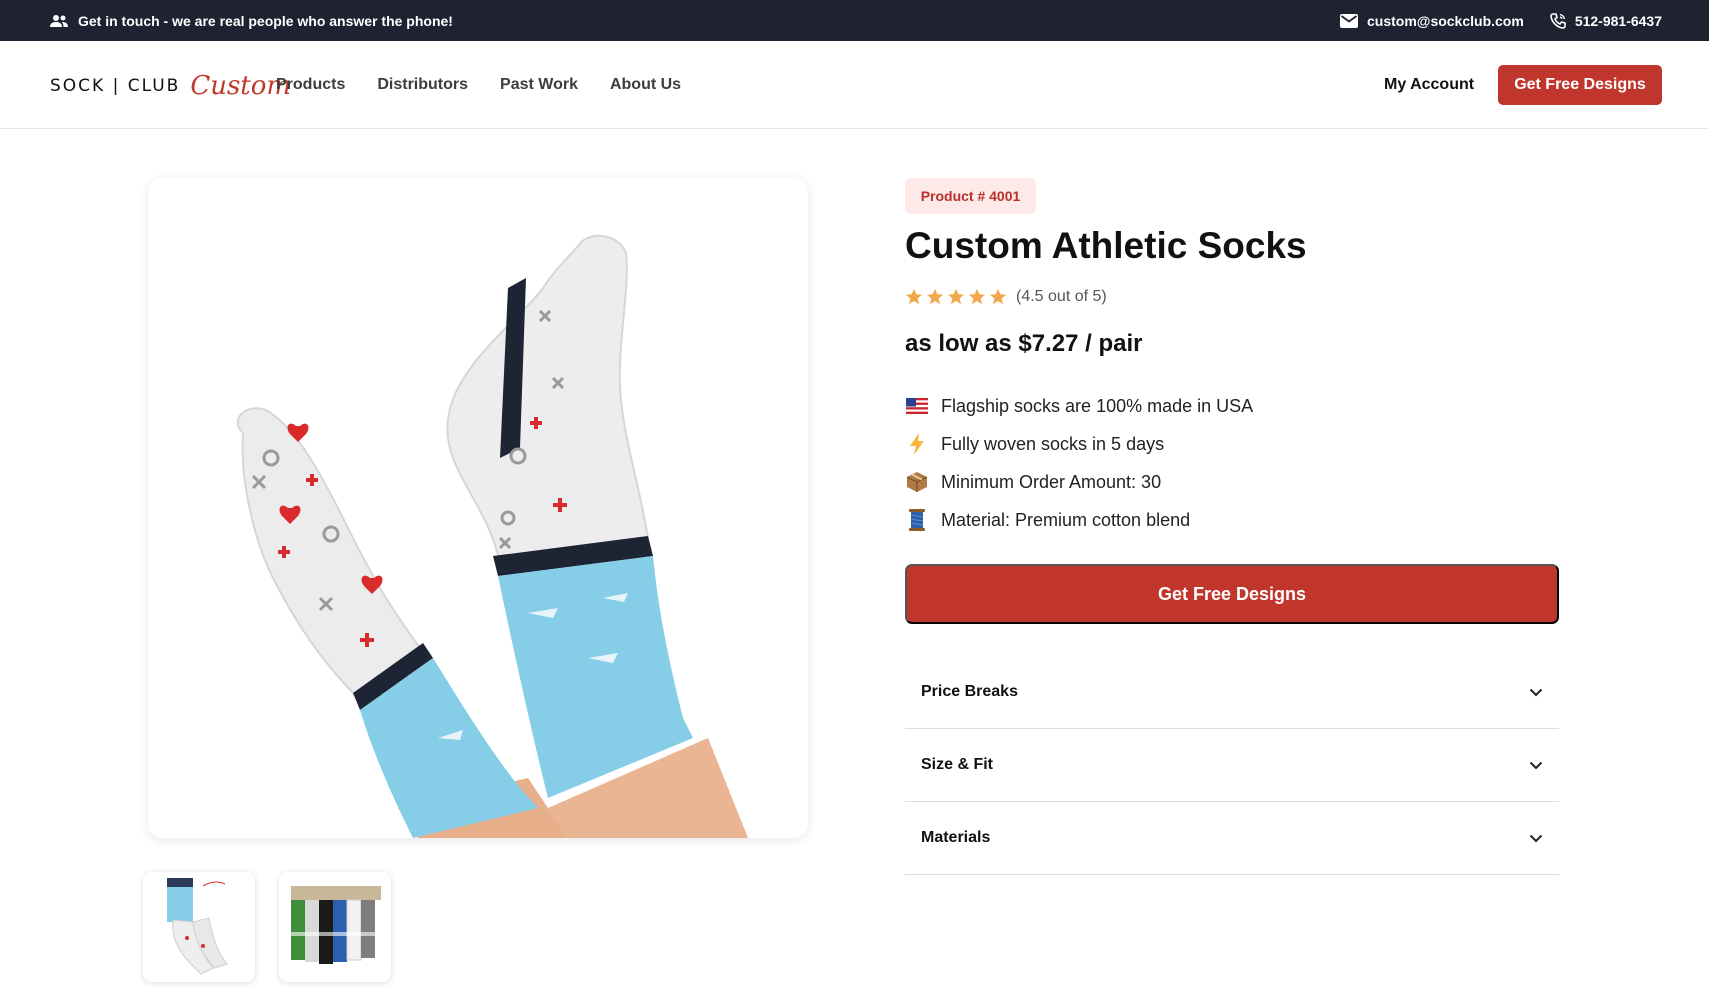 Image resolution: width=1709 pixels, height=990 pixels. Describe the element at coordinates (59, 20) in the screenshot. I see `people-icon` at that location.